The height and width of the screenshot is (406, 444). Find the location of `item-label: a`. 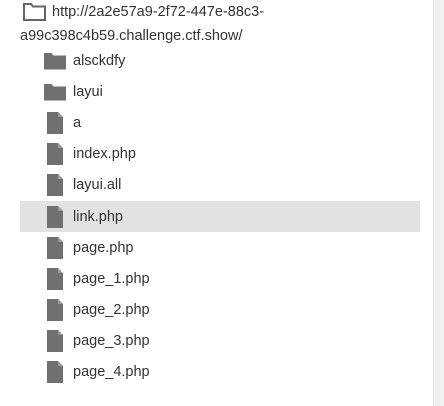

item-label: a is located at coordinates (77, 122).